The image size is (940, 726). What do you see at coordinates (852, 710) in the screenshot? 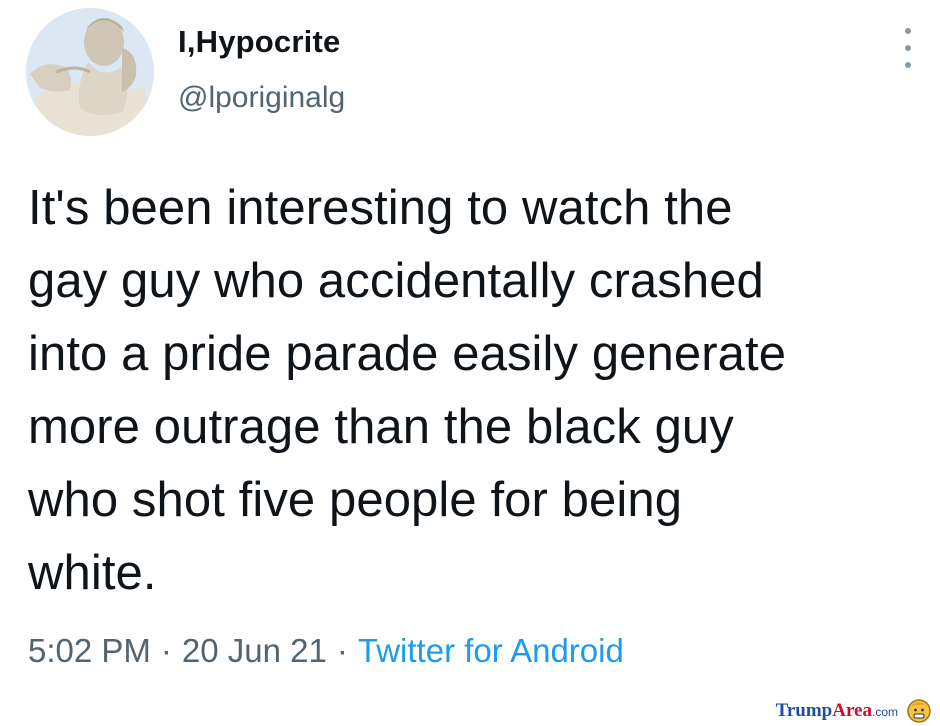
I see `watermark-brand-part2: Area` at bounding box center [852, 710].